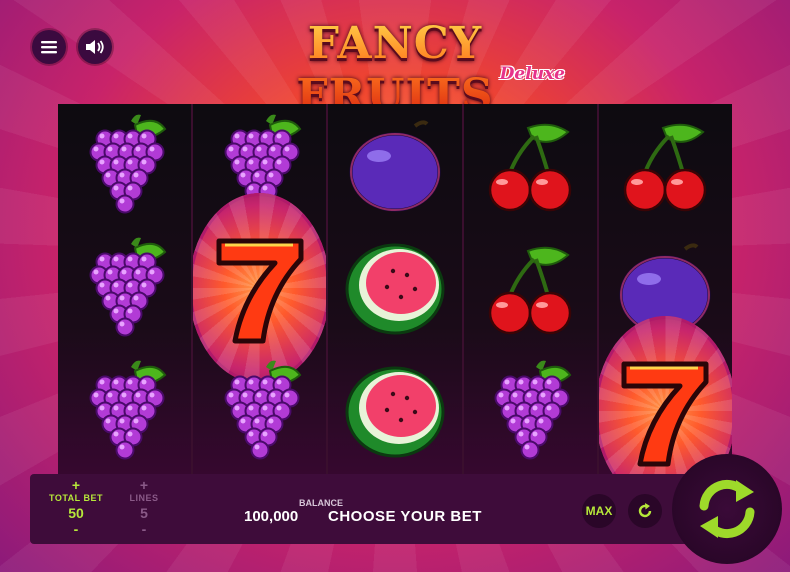 The height and width of the screenshot is (572, 790). What do you see at coordinates (76, 513) in the screenshot?
I see `total-bet-value: 50` at bounding box center [76, 513].